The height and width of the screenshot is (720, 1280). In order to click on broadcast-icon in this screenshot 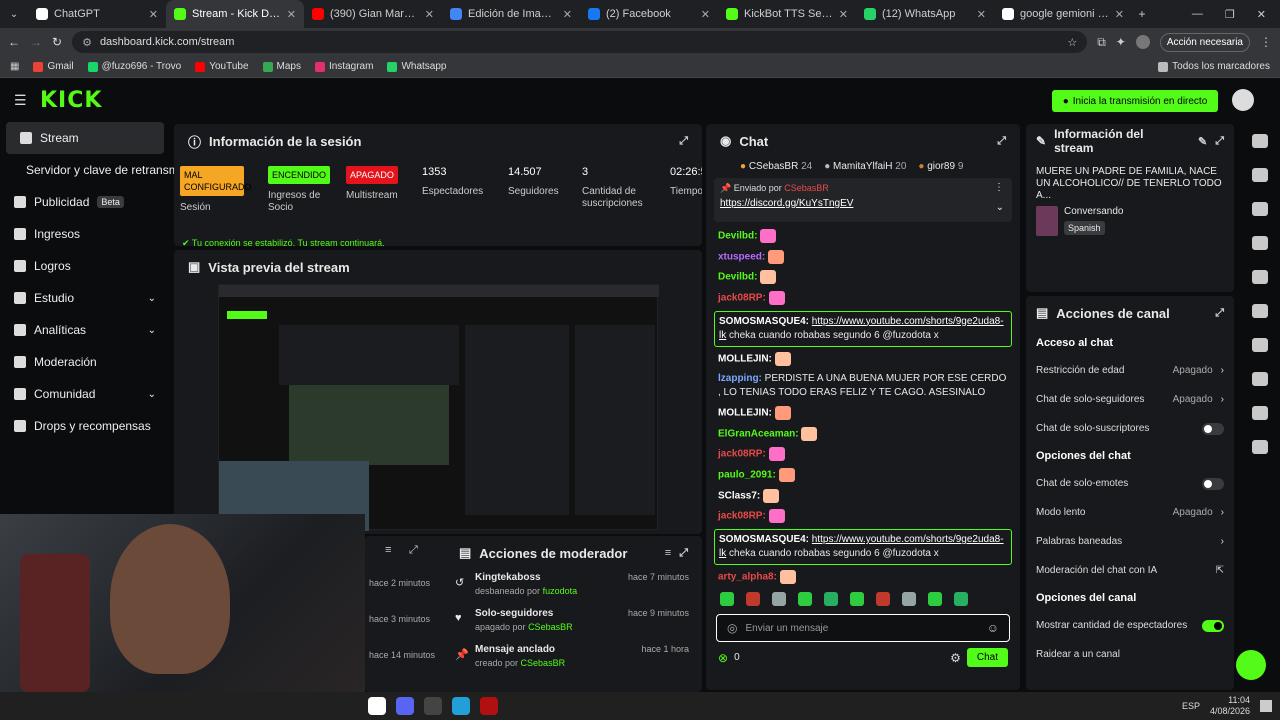, I will do `click(1260, 345)`.